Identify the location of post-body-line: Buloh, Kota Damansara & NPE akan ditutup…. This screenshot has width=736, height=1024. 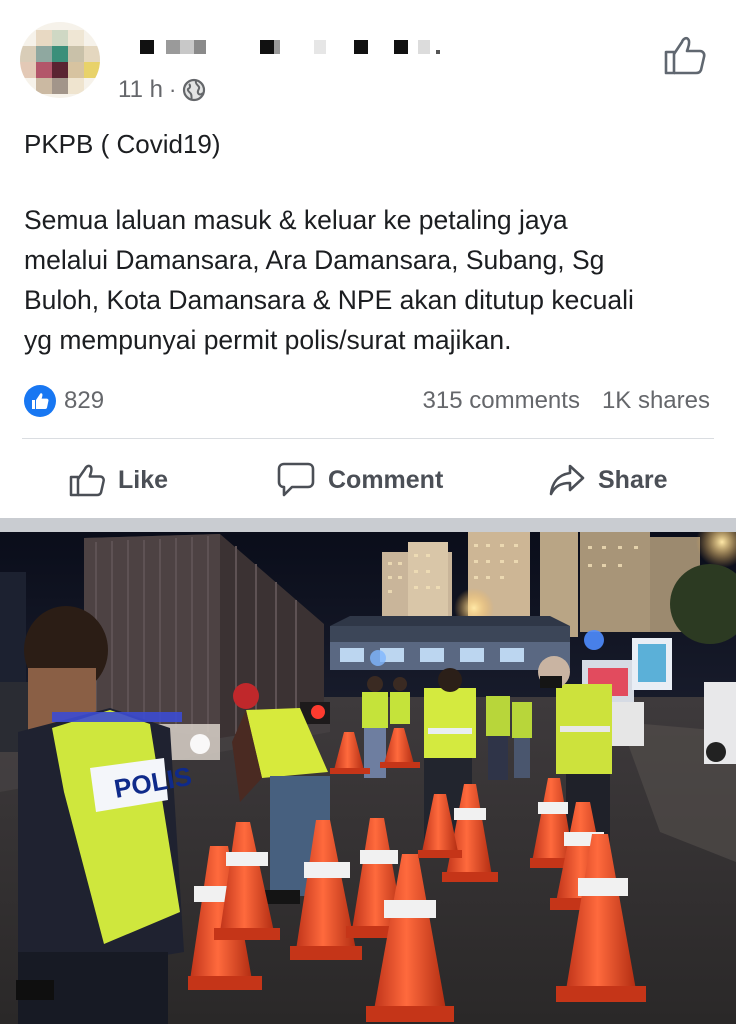
(329, 300).